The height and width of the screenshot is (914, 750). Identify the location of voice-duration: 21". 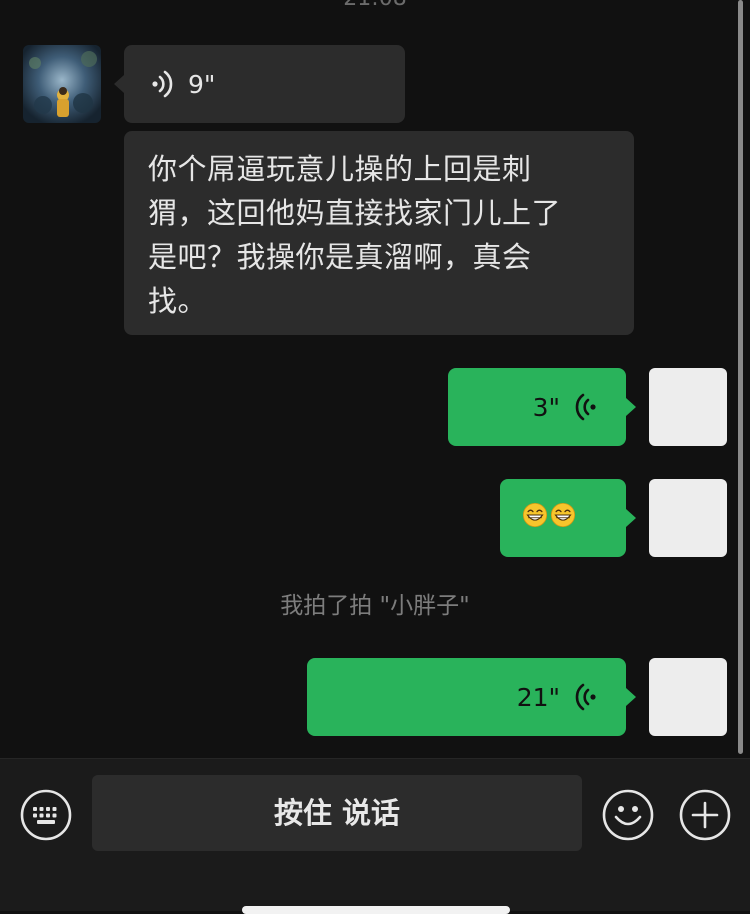
(538, 697).